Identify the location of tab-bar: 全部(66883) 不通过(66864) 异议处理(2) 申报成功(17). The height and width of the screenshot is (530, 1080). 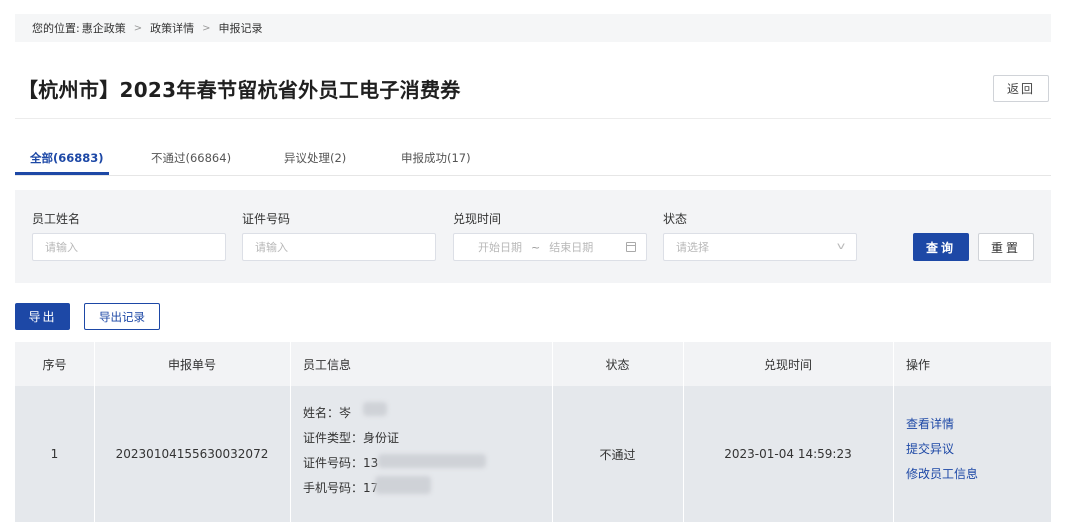
(533, 158).